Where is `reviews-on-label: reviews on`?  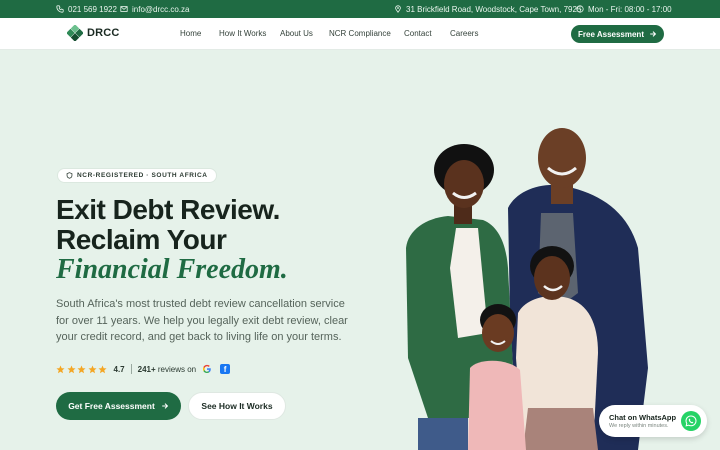 reviews-on-label: reviews on is located at coordinates (177, 369).